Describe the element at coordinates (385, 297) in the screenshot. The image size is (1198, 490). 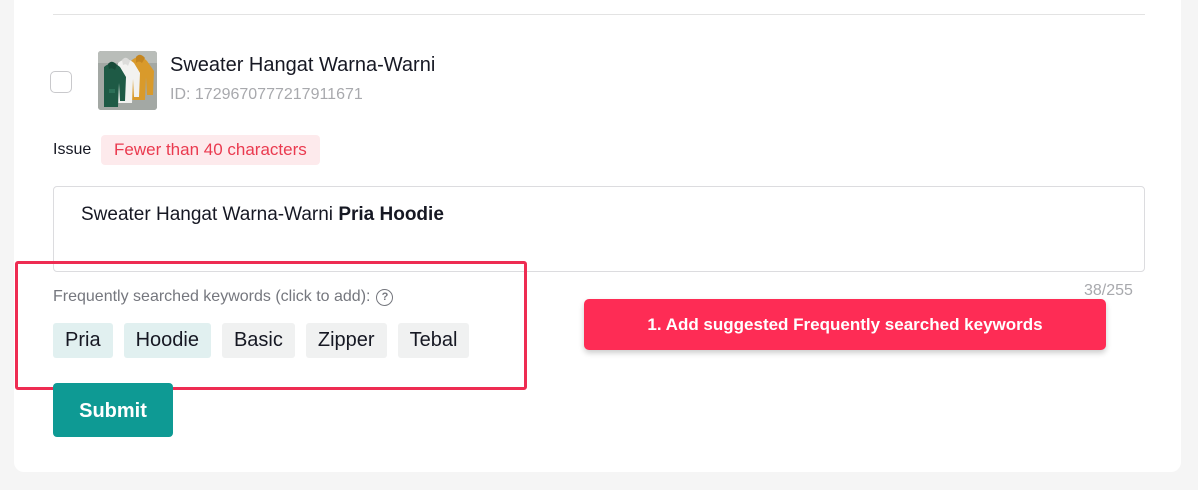
I see `question-circle-icon: ?` at that location.